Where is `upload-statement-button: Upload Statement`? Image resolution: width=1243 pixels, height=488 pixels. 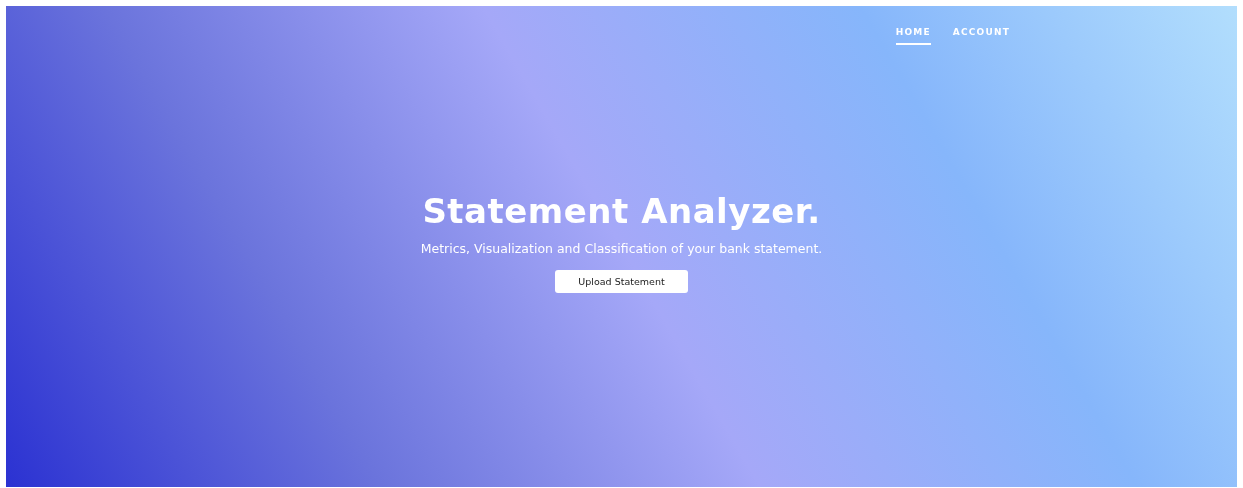 upload-statement-button: Upload Statement is located at coordinates (621, 281).